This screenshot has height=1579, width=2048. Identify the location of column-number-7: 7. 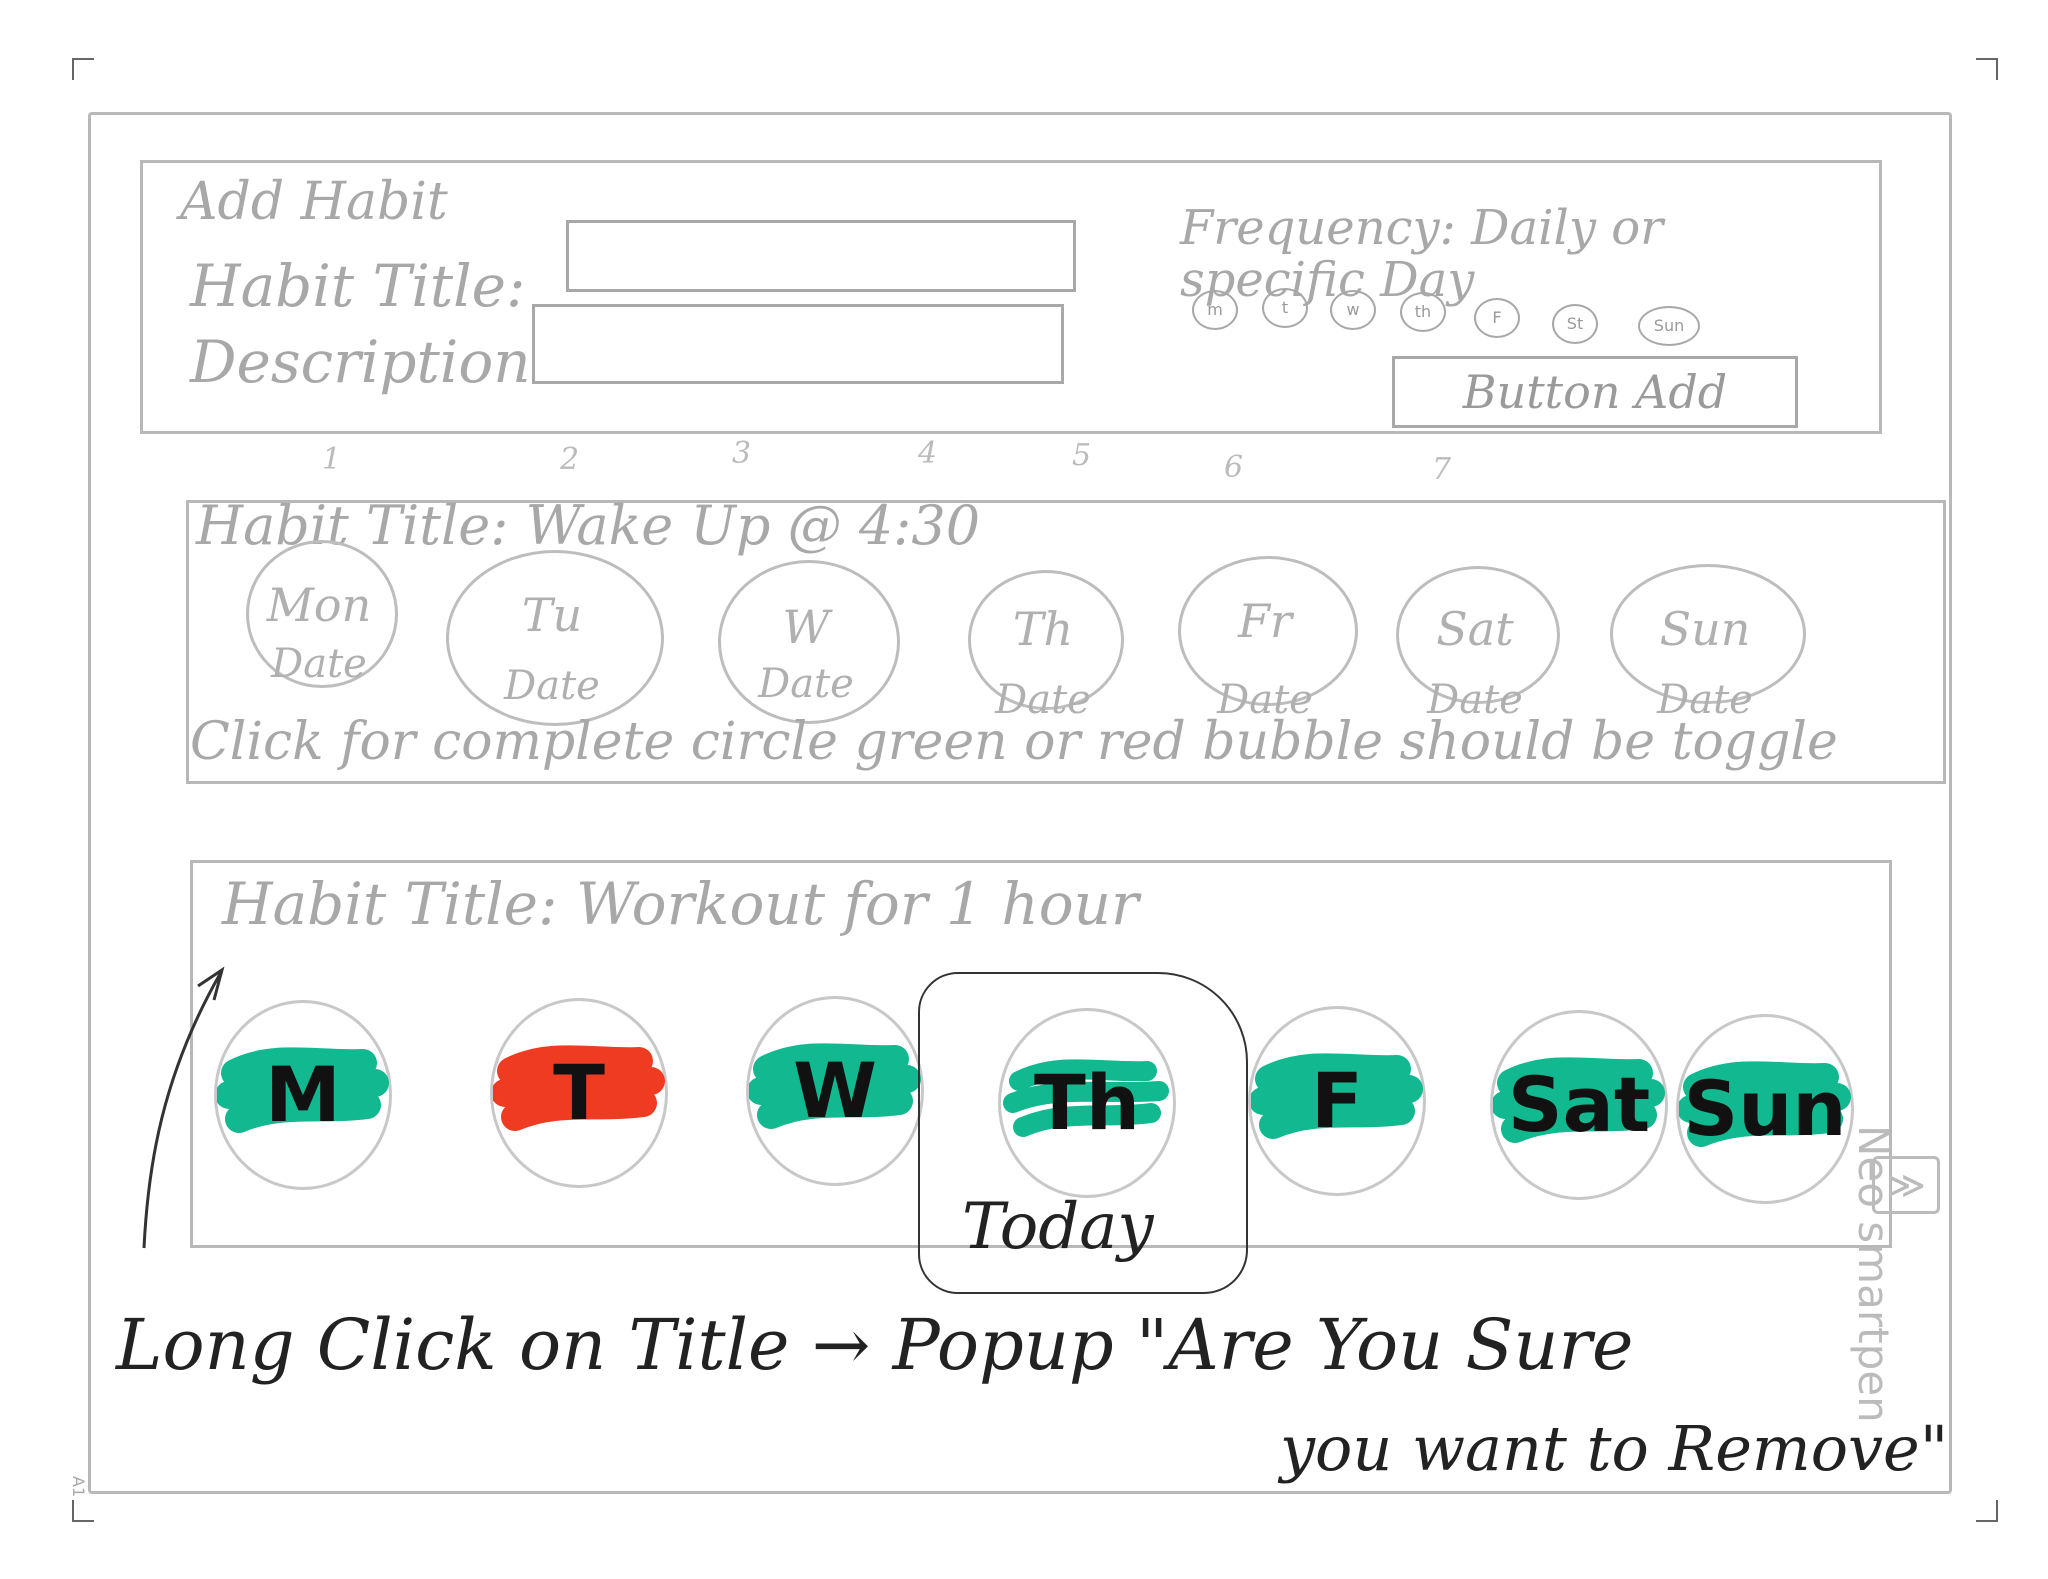
(1442, 469).